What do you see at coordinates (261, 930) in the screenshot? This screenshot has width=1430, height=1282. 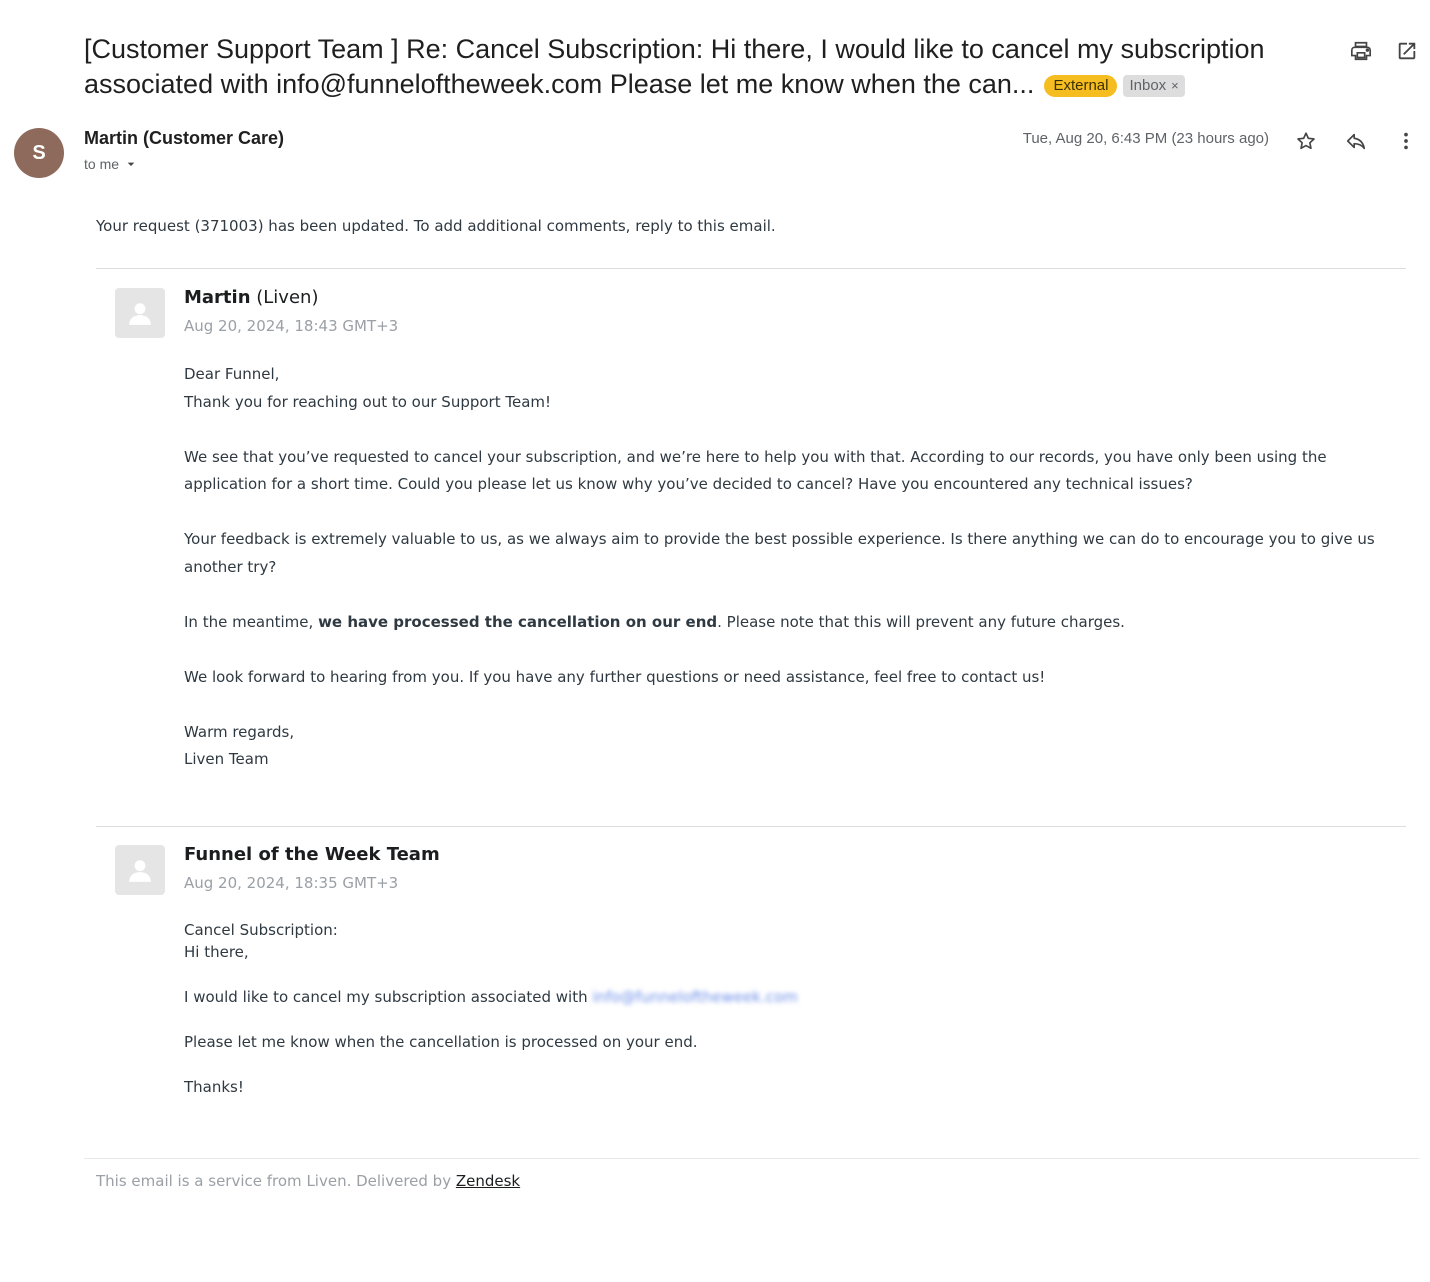 I see `text-line: Cancel Subscription:` at bounding box center [261, 930].